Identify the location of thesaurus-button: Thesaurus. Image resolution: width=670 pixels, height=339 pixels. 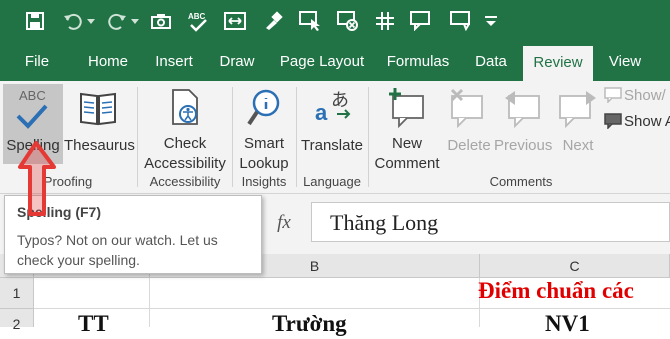
(99, 124).